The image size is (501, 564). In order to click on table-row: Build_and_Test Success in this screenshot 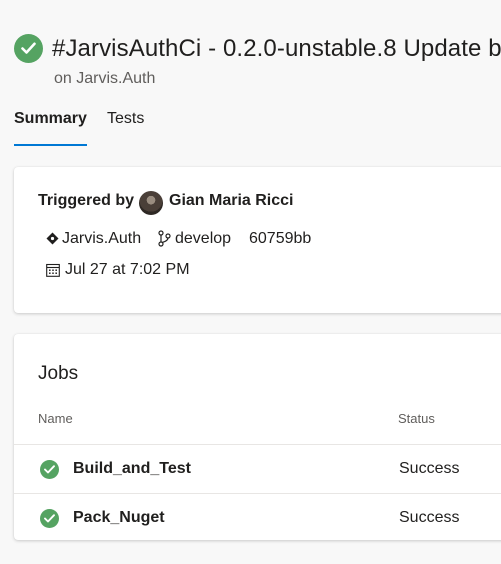, I will do `click(257, 468)`.